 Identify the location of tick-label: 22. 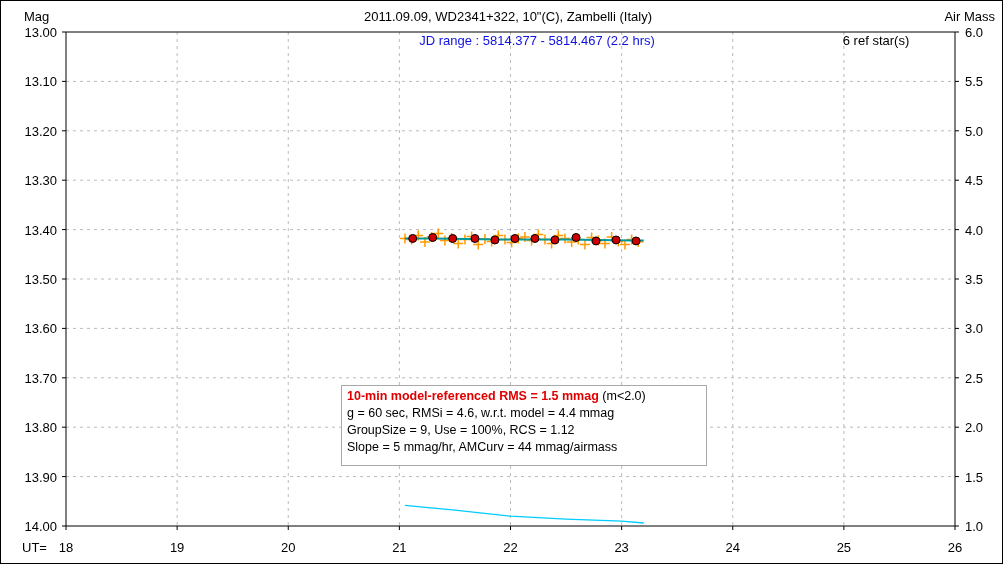
(510, 547).